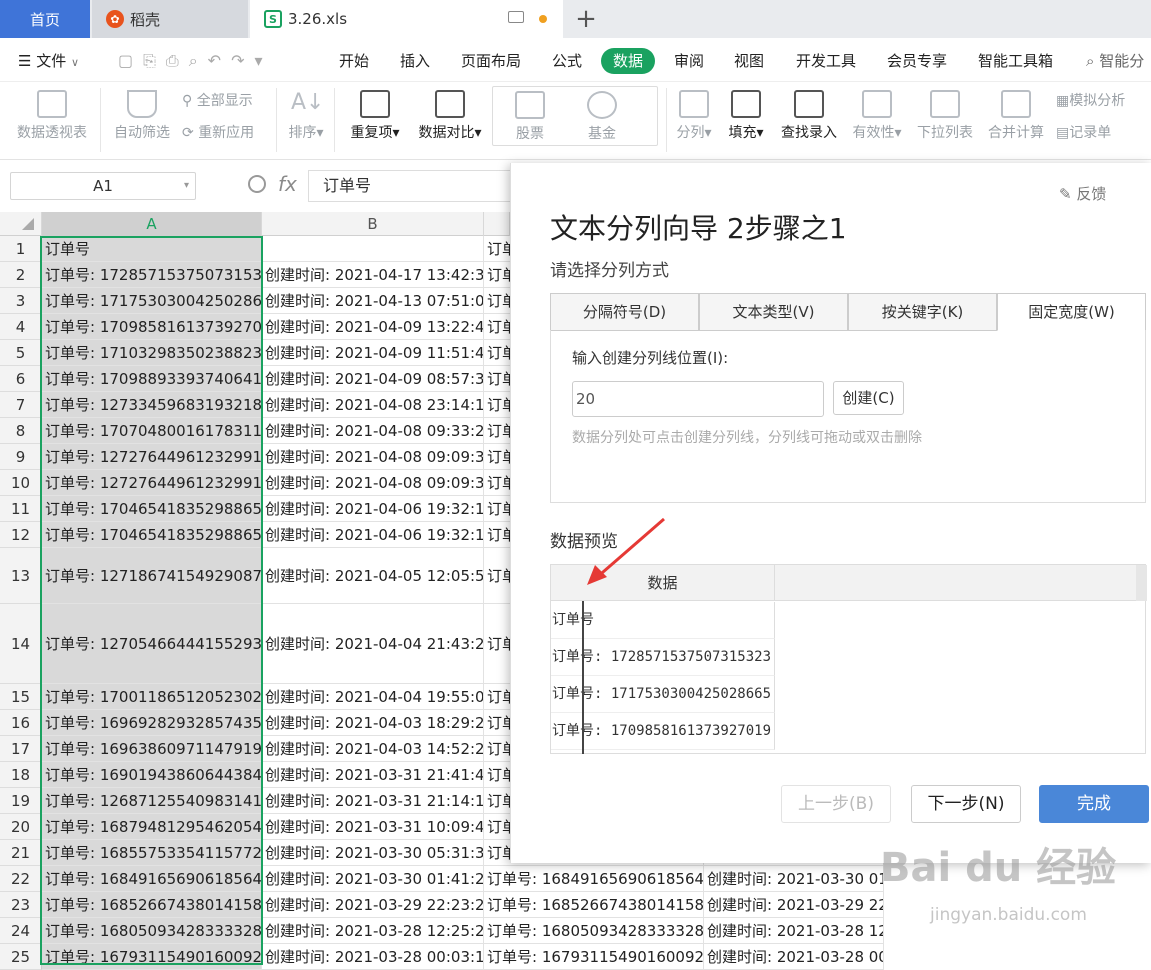  What do you see at coordinates (1071, 312) in the screenshot?
I see `tab-fixed-width: 固定宽度(W)` at bounding box center [1071, 312].